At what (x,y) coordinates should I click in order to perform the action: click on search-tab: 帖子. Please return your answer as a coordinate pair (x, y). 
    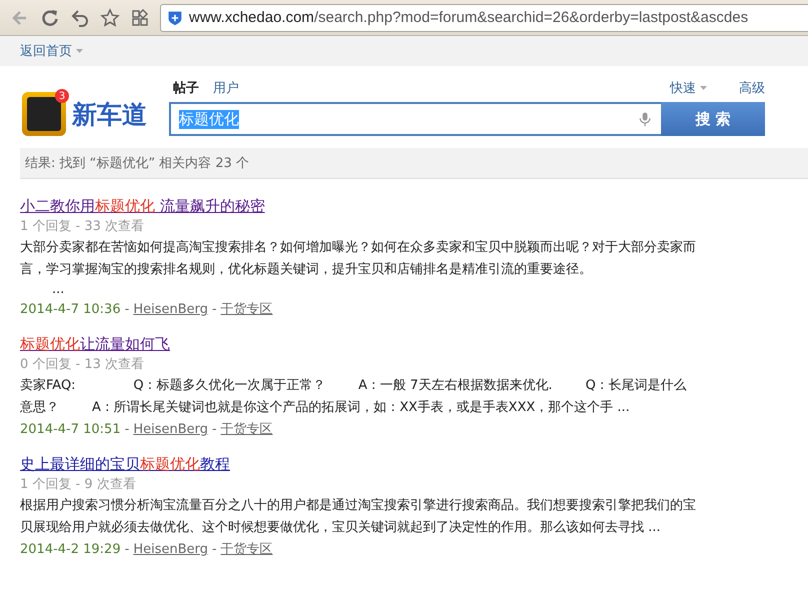
    Looking at the image, I should click on (186, 88).